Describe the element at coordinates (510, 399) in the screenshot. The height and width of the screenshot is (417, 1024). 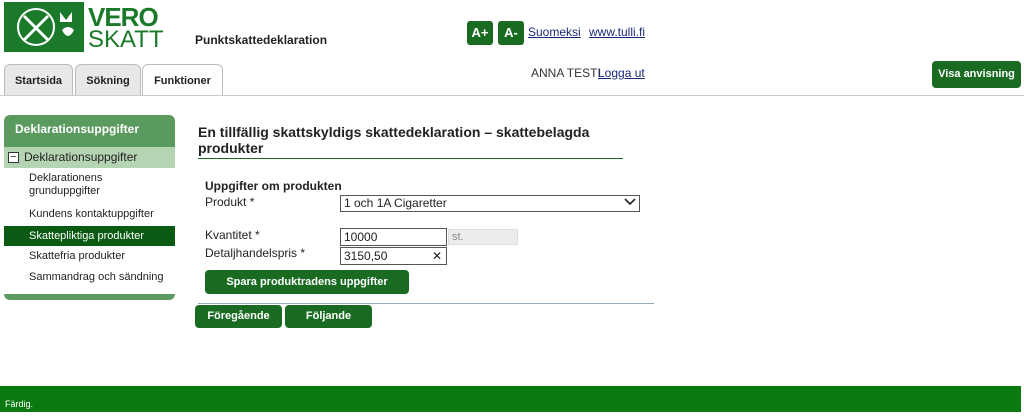
I see `status-bar: Färdig.` at that location.